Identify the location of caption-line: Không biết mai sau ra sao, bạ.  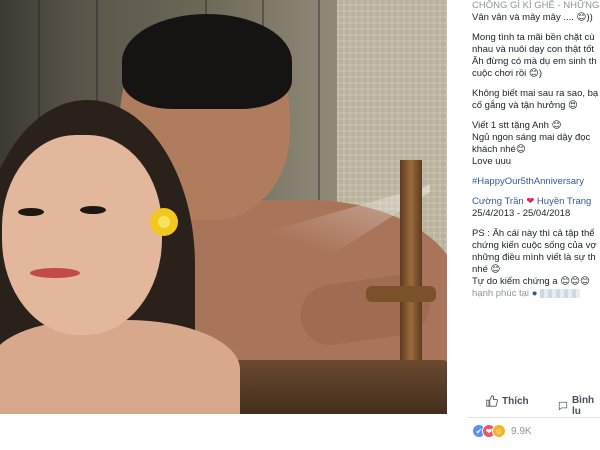
(535, 93).